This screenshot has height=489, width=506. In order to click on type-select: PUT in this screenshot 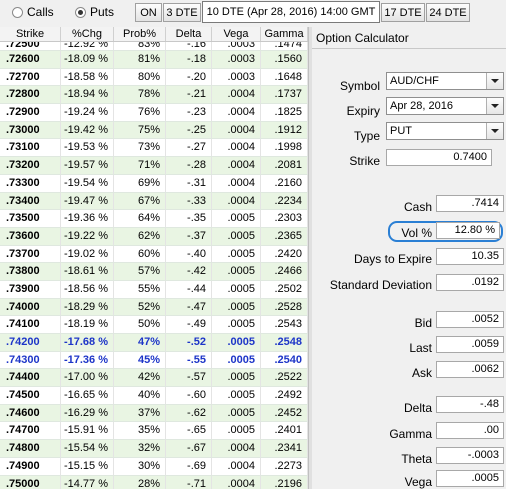, I will do `click(445, 131)`.